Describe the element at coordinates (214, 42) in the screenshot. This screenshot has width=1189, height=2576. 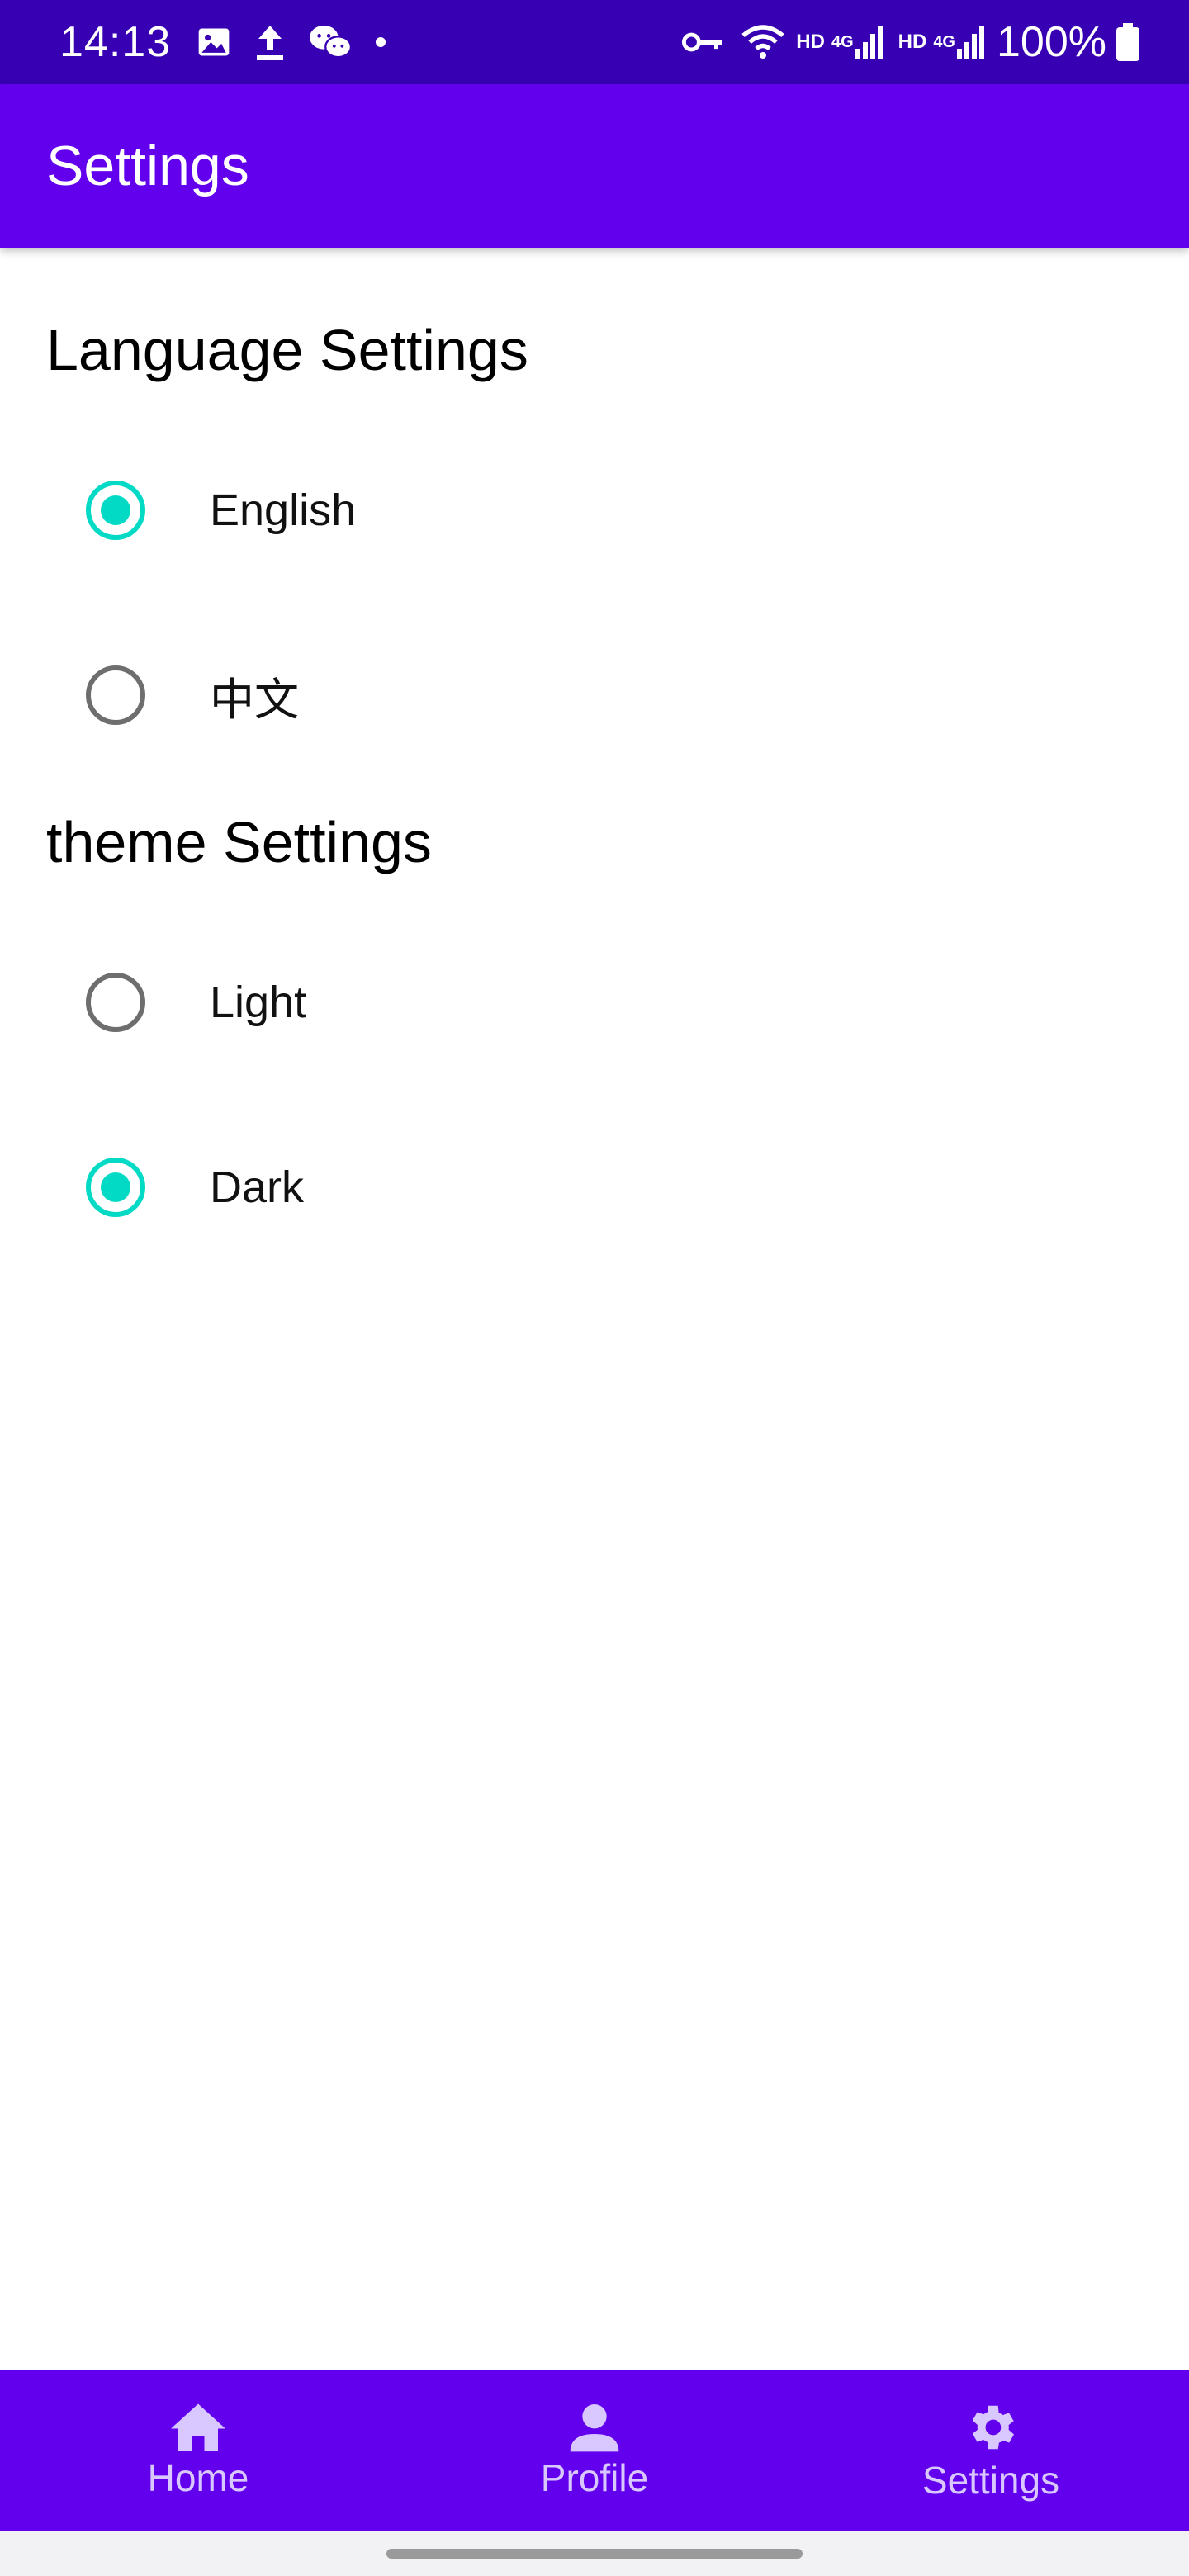
I see `gallery-icon` at that location.